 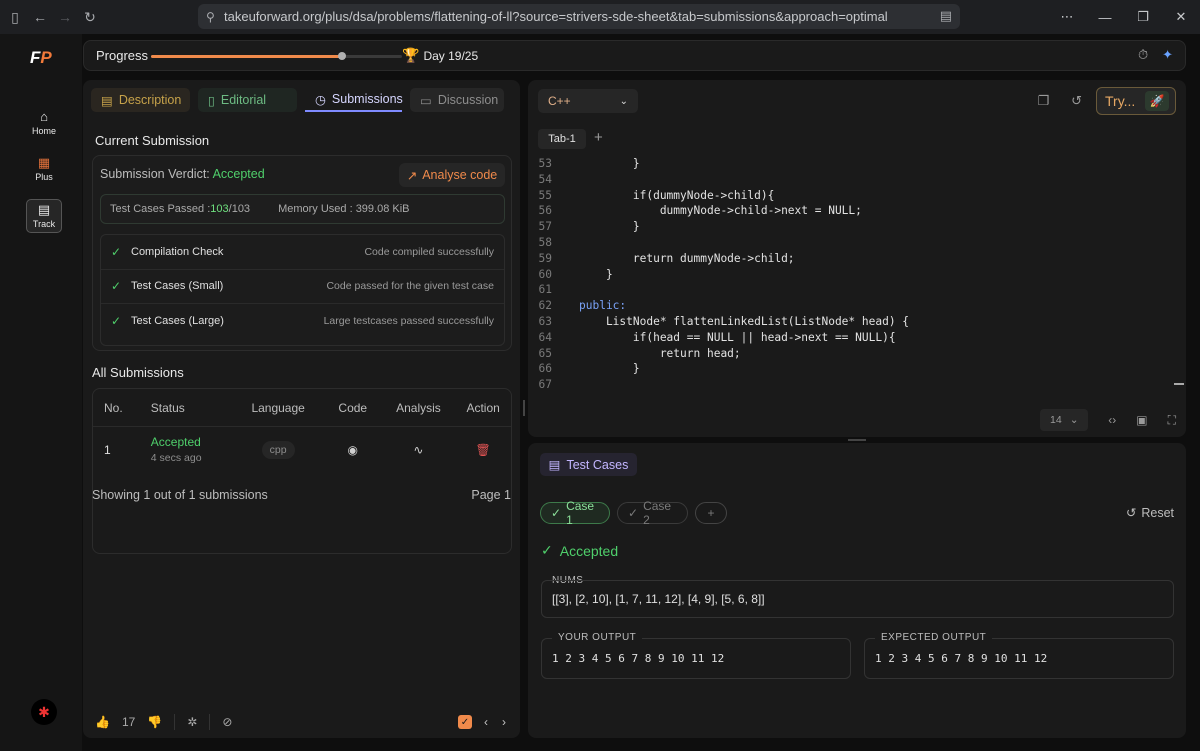 What do you see at coordinates (545, 337) in the screenshot?
I see `line-number: 64` at bounding box center [545, 337].